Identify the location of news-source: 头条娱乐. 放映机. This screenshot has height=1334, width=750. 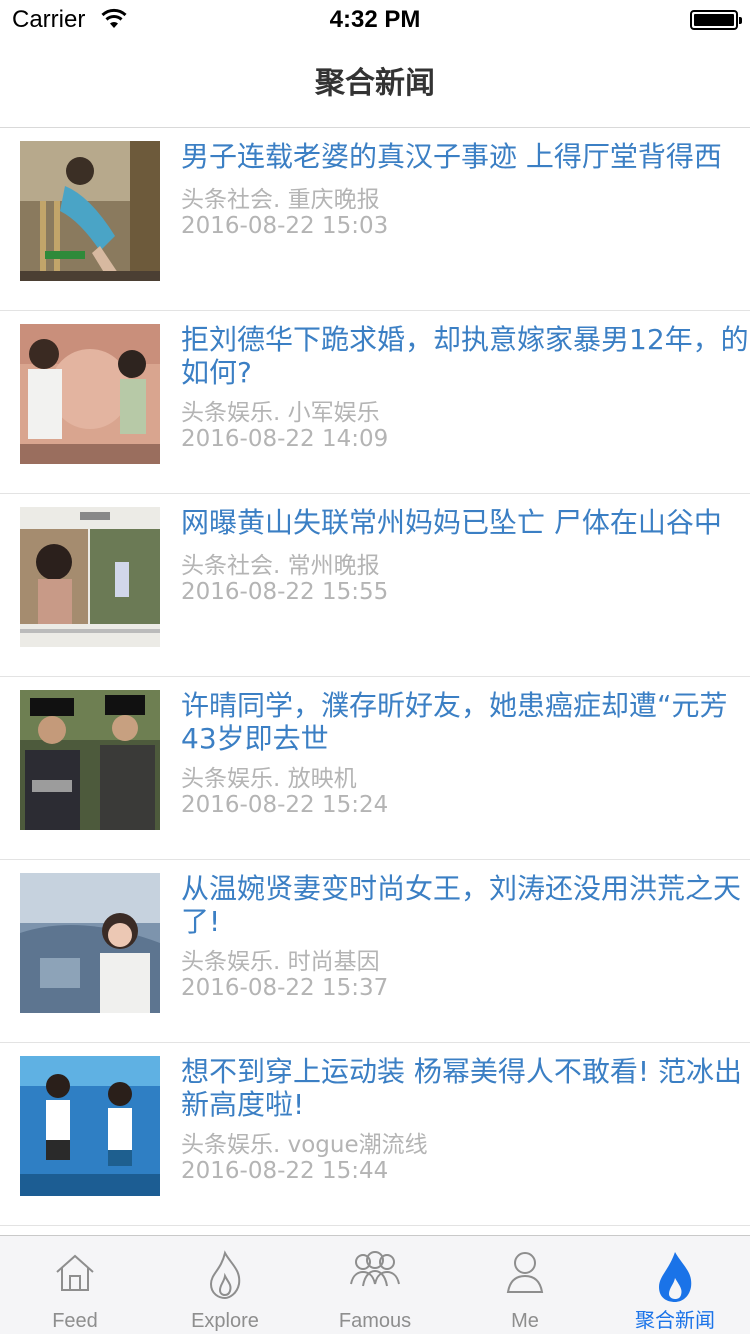
(269, 779).